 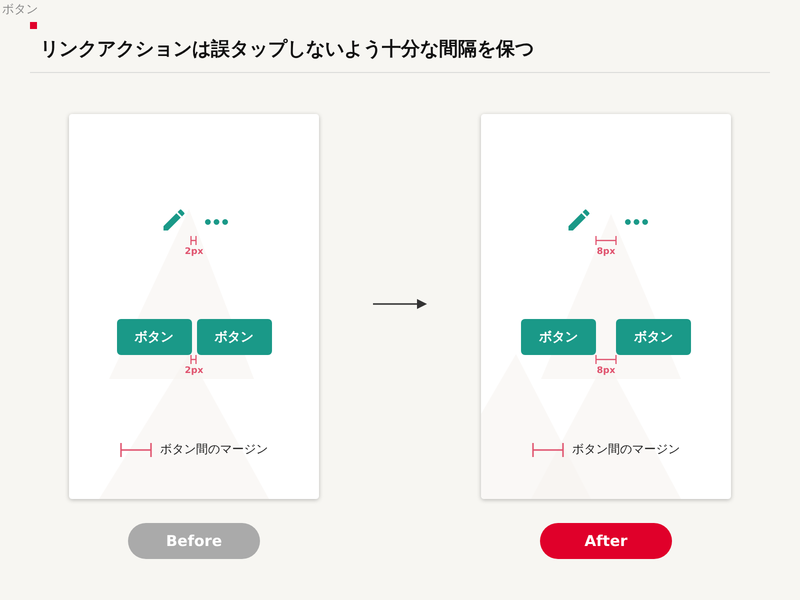 I want to click on page-title: リンクアクションは誤タップしないよう十分な間隔を保つ, so click(x=287, y=49).